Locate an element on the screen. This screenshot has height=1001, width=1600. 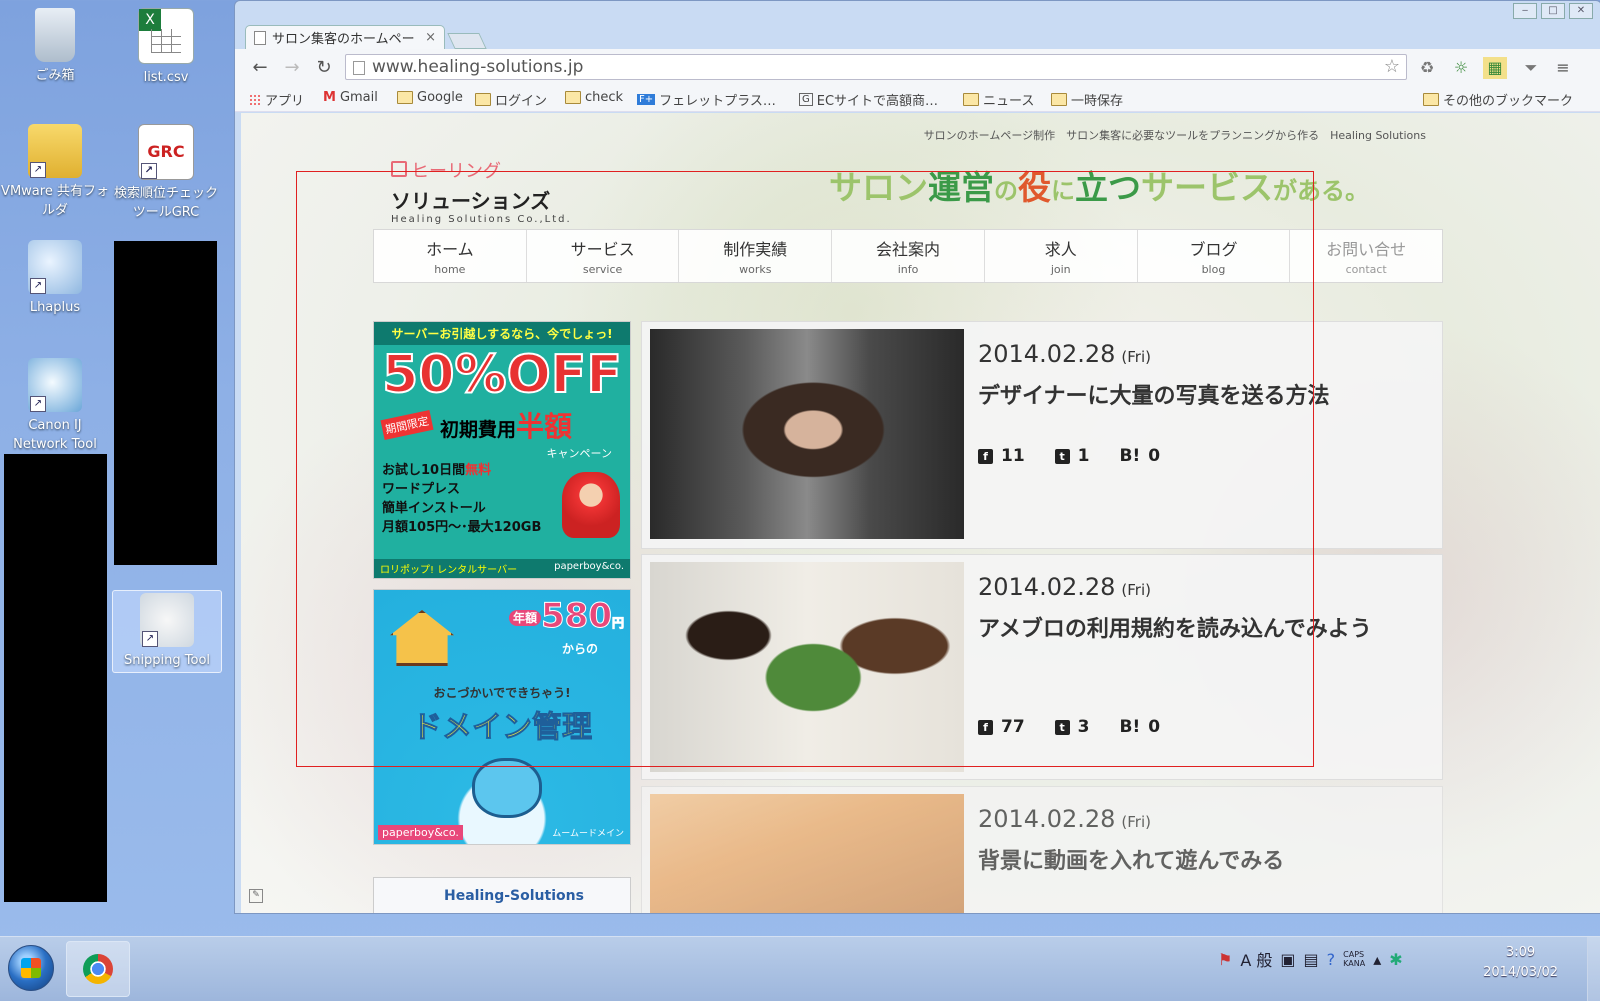
post-title: デザイナーに大量の写真を送る方法 is located at coordinates (1188, 396).